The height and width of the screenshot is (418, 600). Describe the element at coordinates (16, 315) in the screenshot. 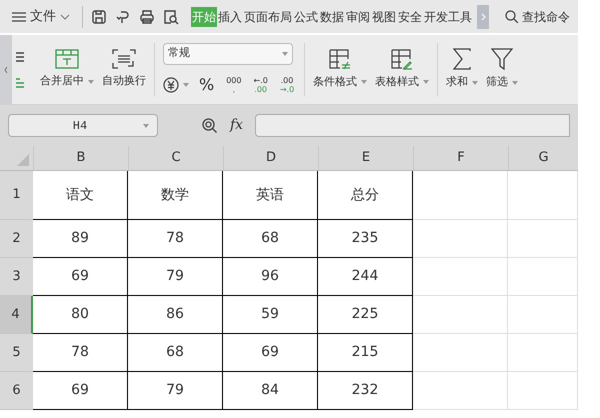

I see `row-header: 4` at that location.